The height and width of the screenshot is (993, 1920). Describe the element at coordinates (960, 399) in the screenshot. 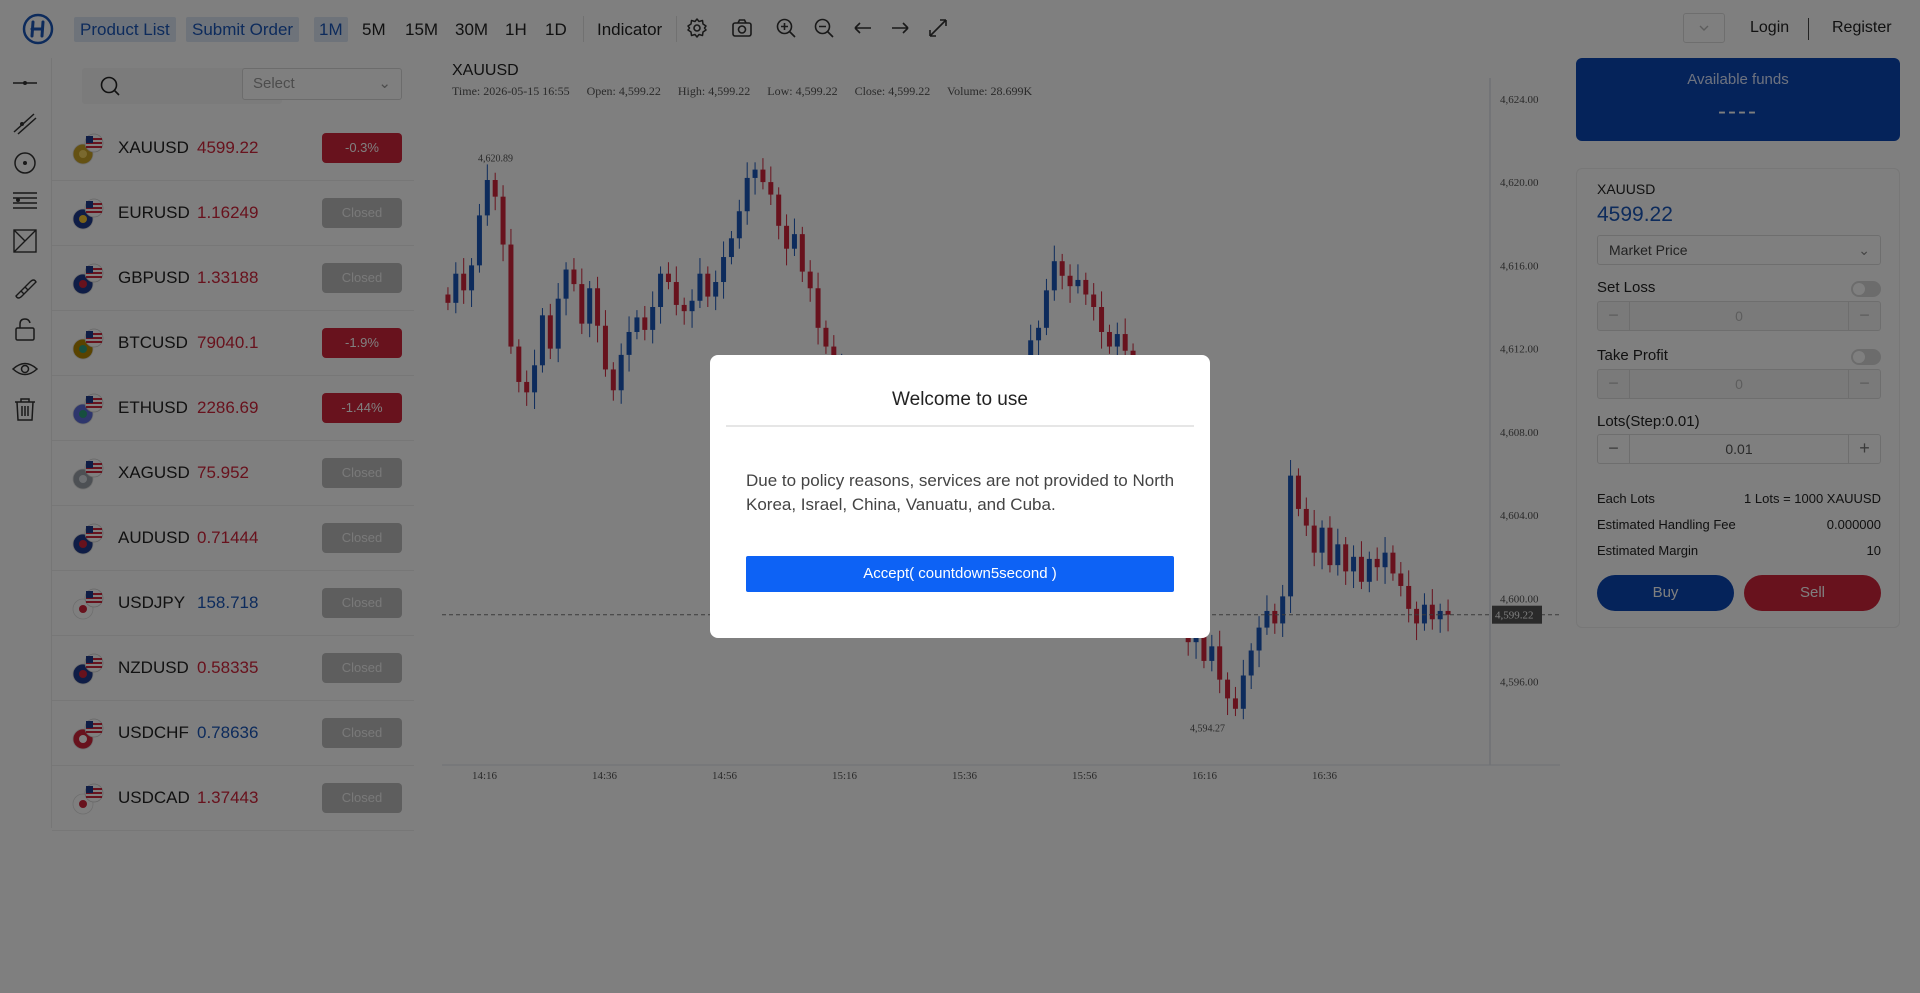

I see `dialog-title: Welcome to use` at that location.